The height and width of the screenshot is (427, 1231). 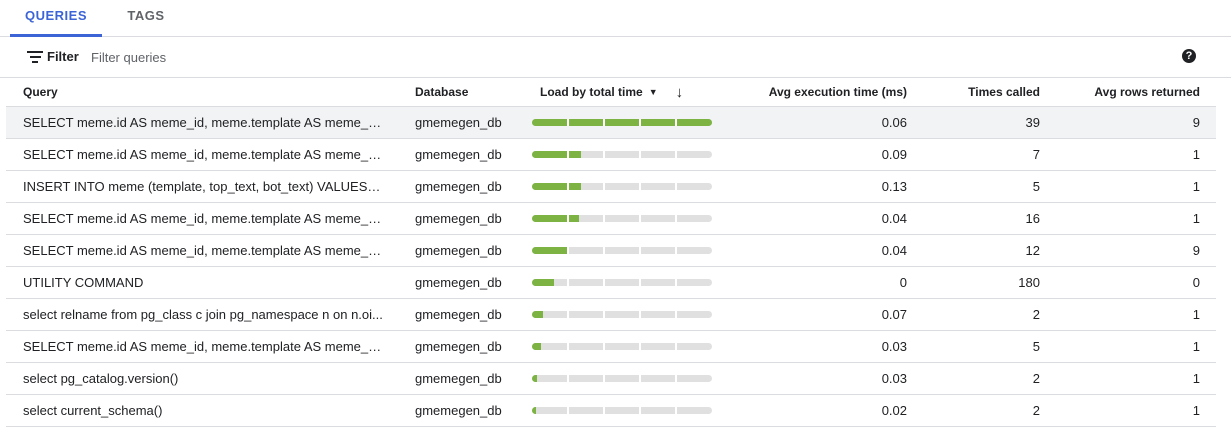 I want to click on help-circle-icon: ?, so click(x=1189, y=56).